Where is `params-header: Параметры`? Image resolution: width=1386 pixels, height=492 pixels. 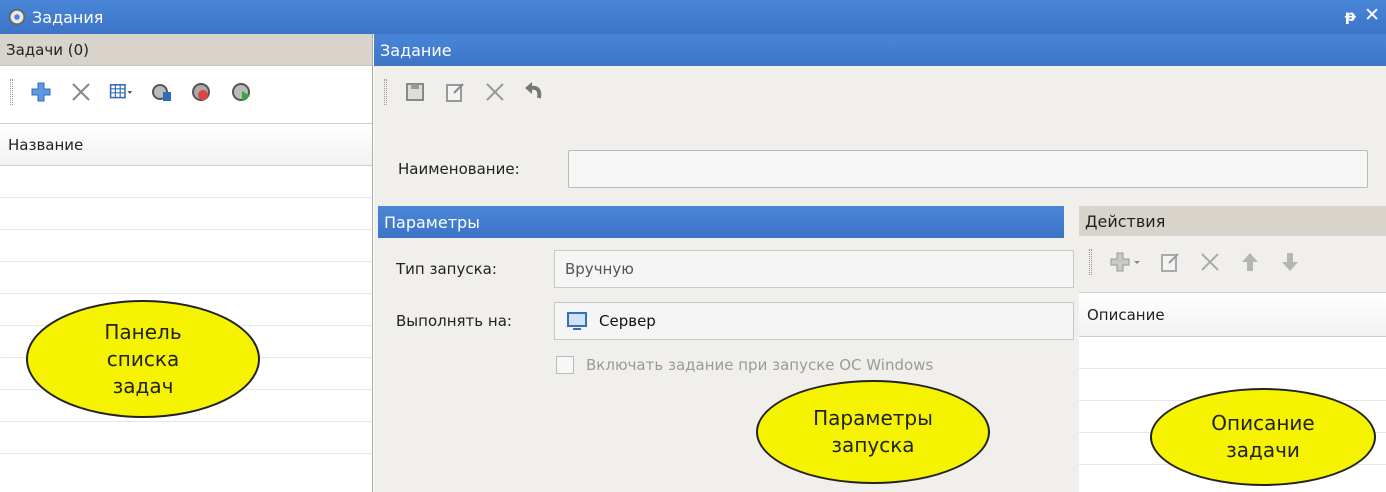 params-header: Параметры is located at coordinates (721, 222).